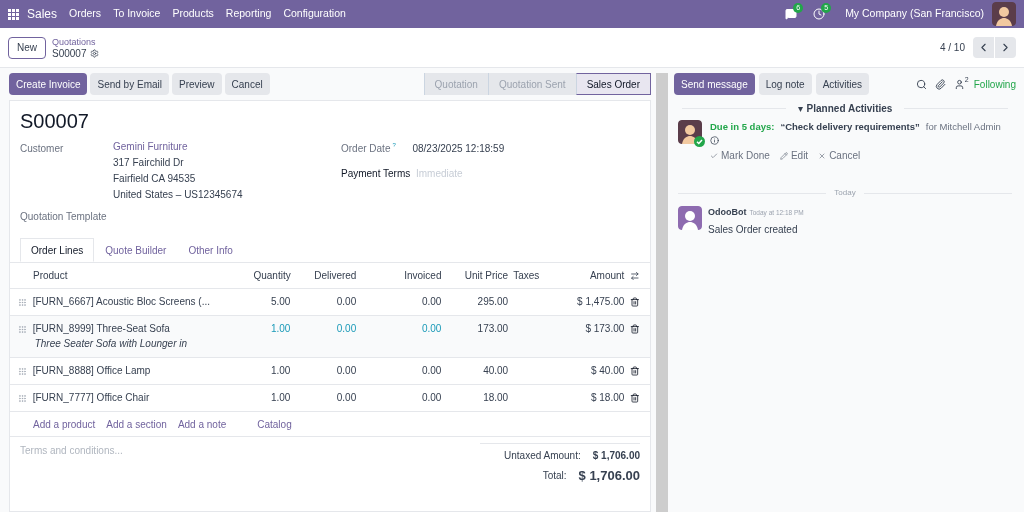 This screenshot has height=512, width=1024. What do you see at coordinates (542, 456) in the screenshot?
I see `totals-label: Untaxed Amount:` at bounding box center [542, 456].